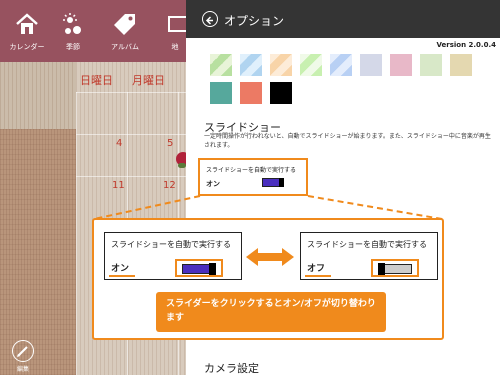  I want to click on weekday-sunday: 日曜日, so click(96, 80).